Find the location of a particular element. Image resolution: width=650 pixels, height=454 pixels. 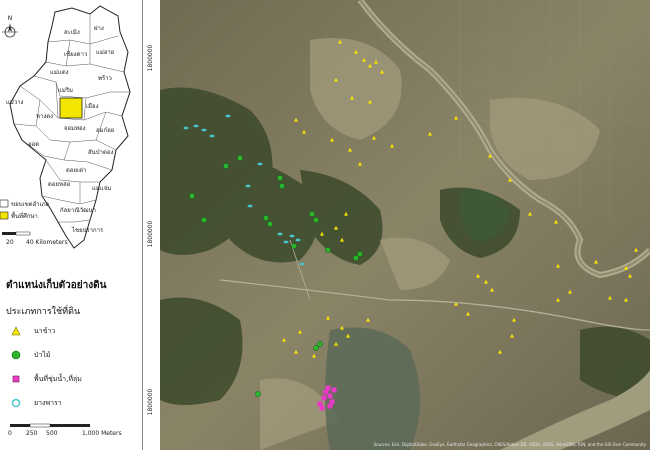

circle-icon is located at coordinates (16, 355).